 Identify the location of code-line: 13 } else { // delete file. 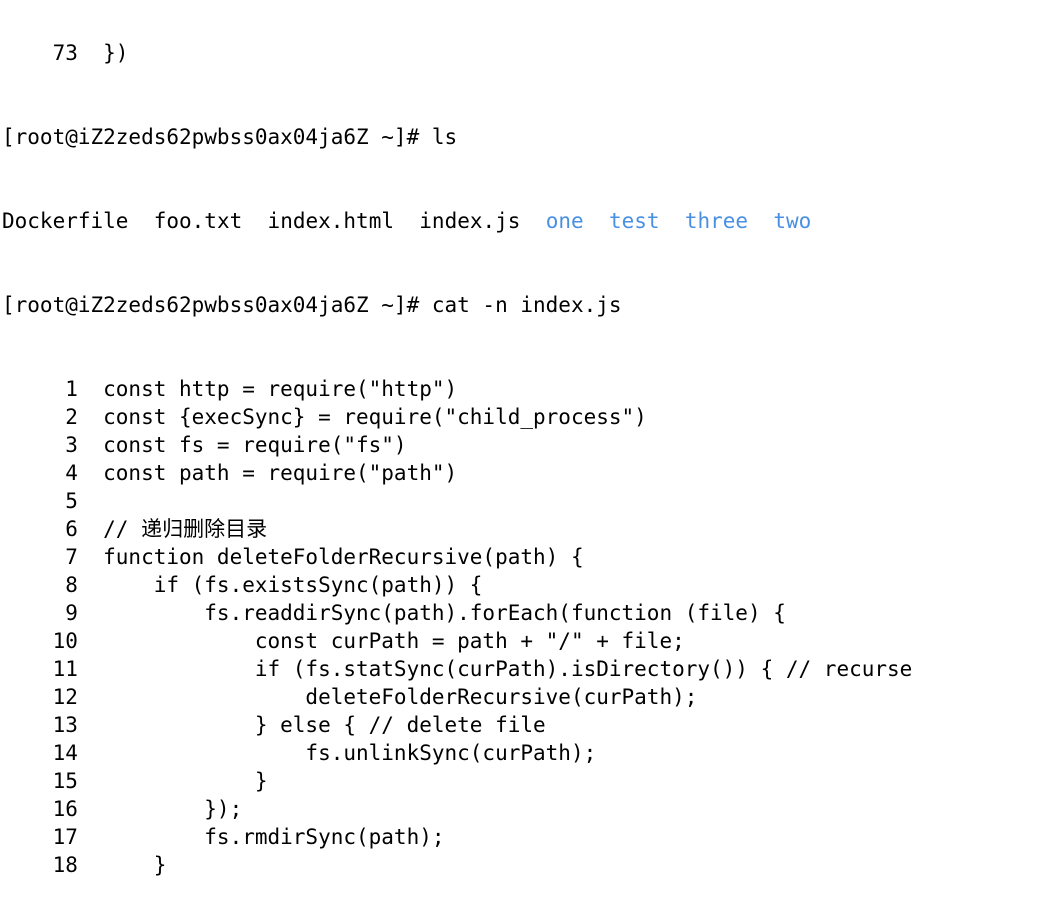
(274, 725).